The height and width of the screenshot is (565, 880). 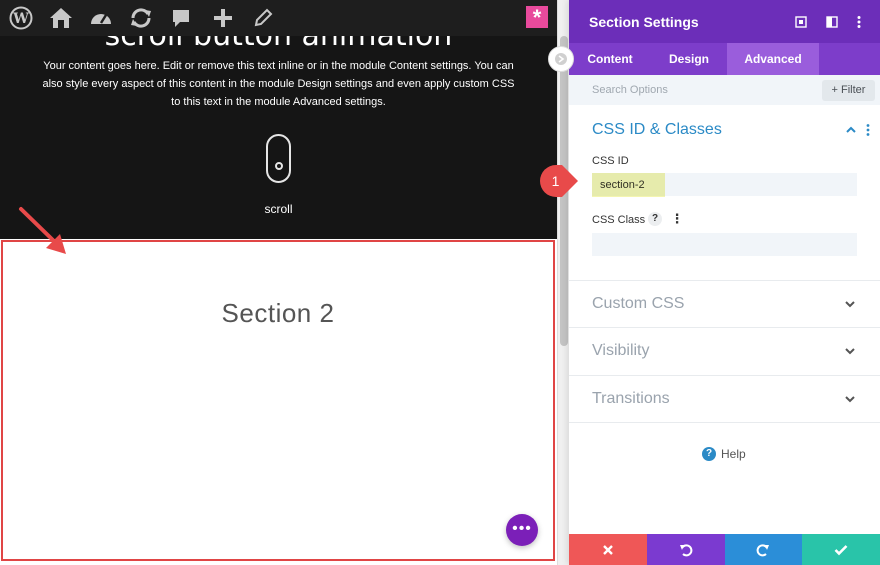 What do you see at coordinates (638, 303) in the screenshot?
I see `group-label: Custom CSS` at bounding box center [638, 303].